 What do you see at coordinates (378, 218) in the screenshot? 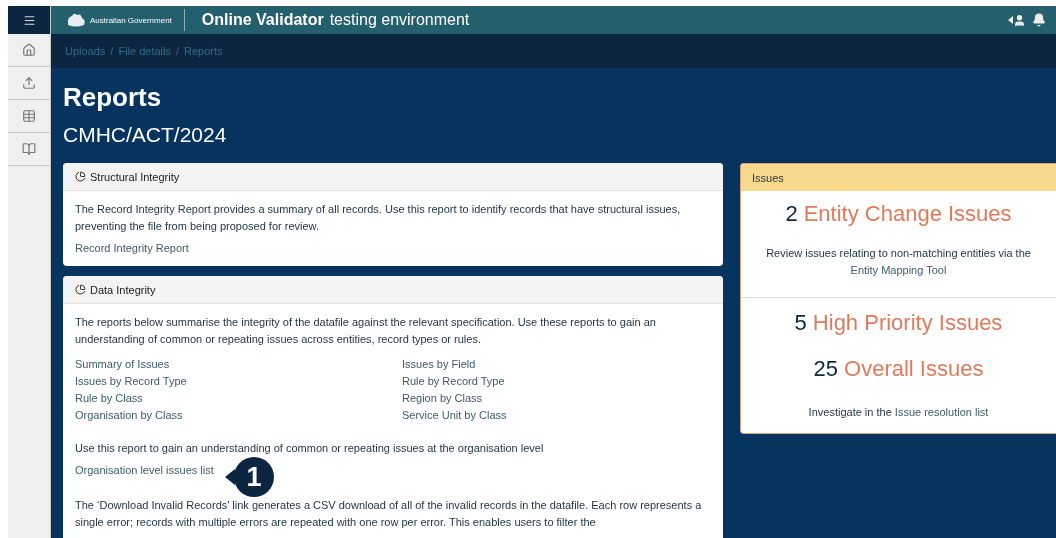
I see `card-description: The Record Integrity Report provides a summary of all records. Use this report to identify records that have structural issues, preventing the file from being proposed for review.` at bounding box center [378, 218].